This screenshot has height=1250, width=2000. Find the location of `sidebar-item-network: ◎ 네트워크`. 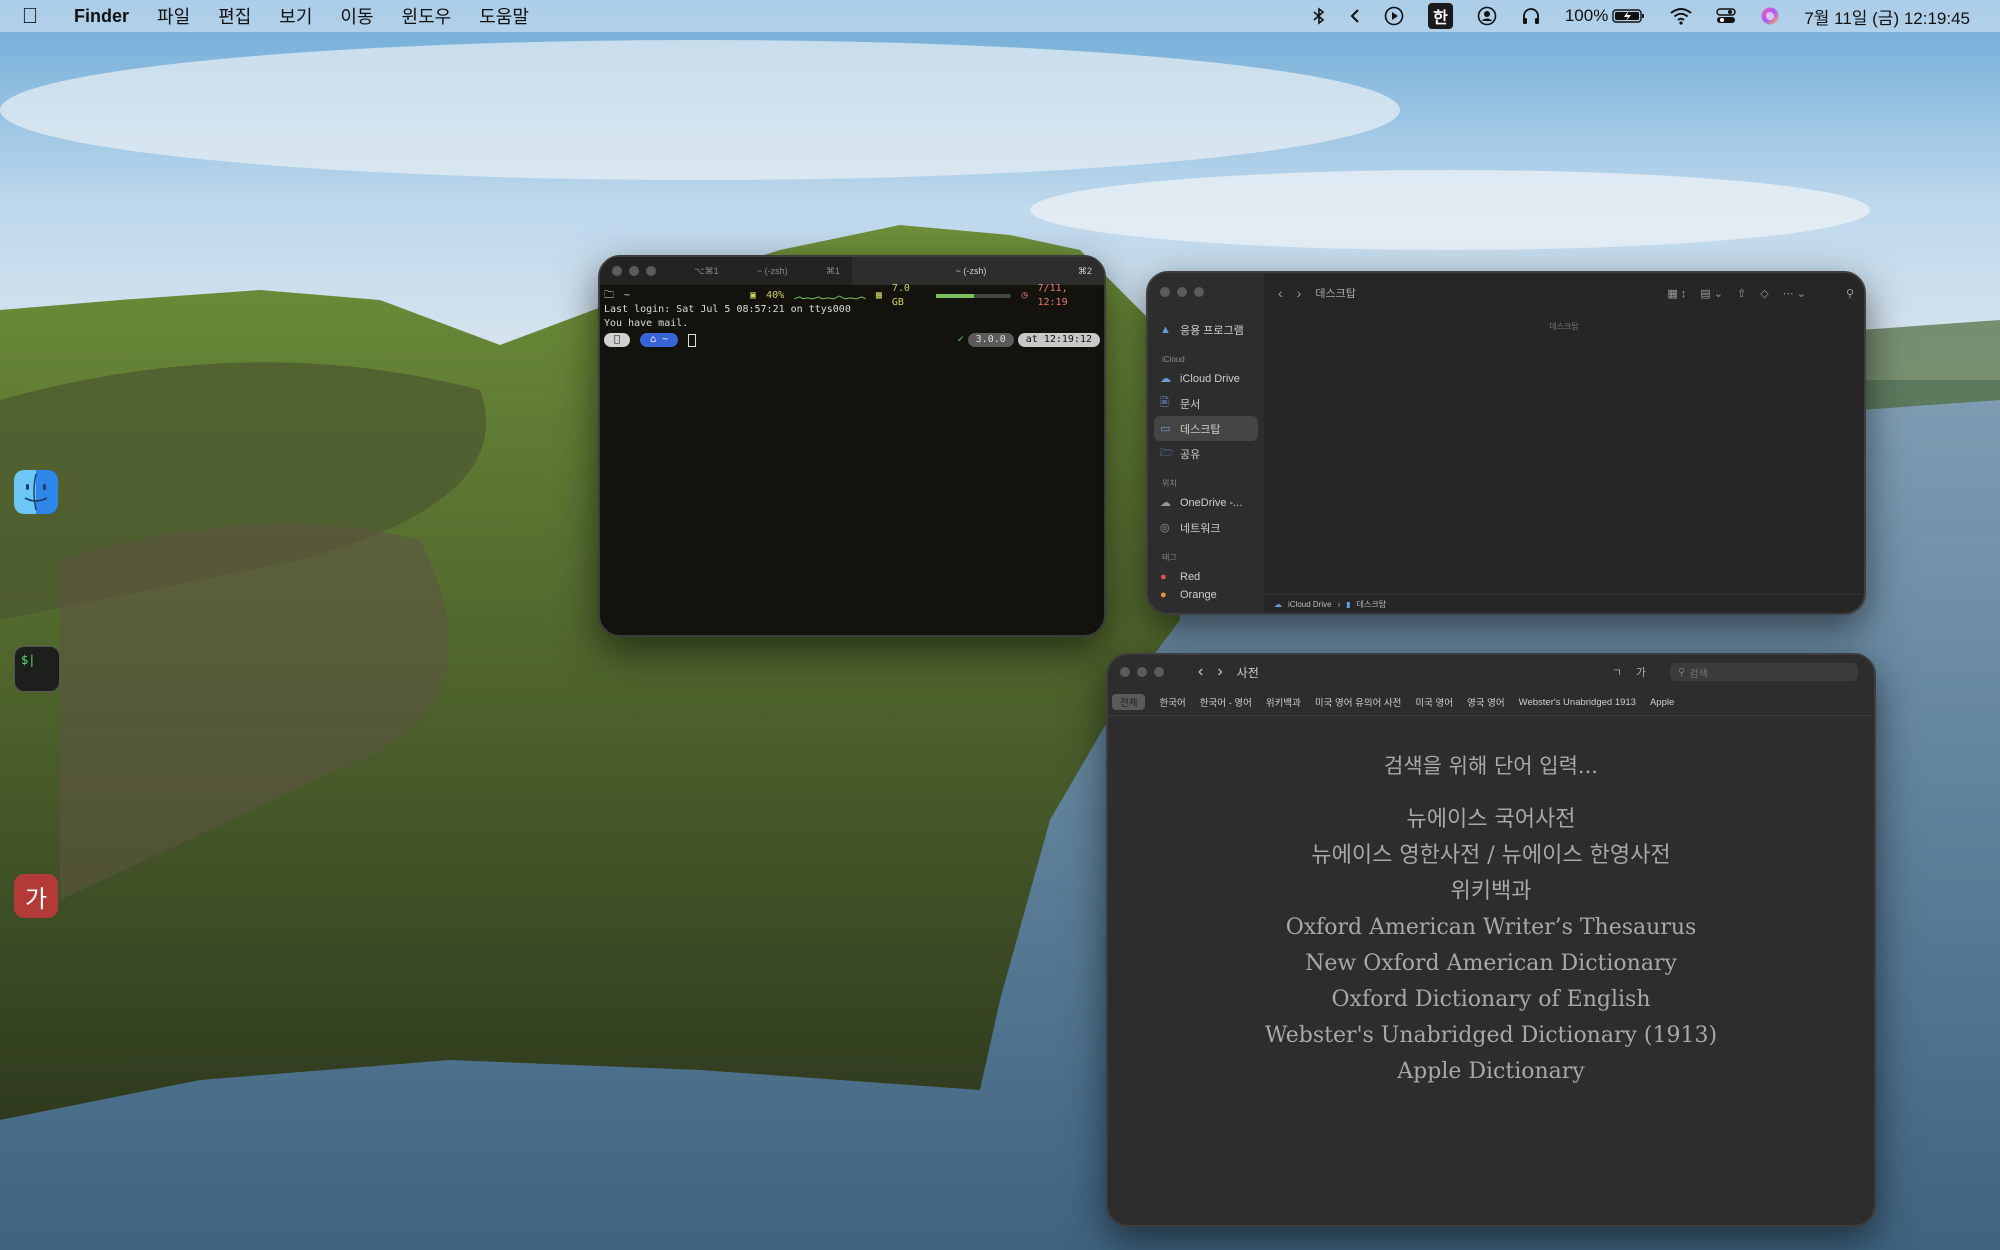

sidebar-item-network: ◎ 네트워크 is located at coordinates (1206, 527).